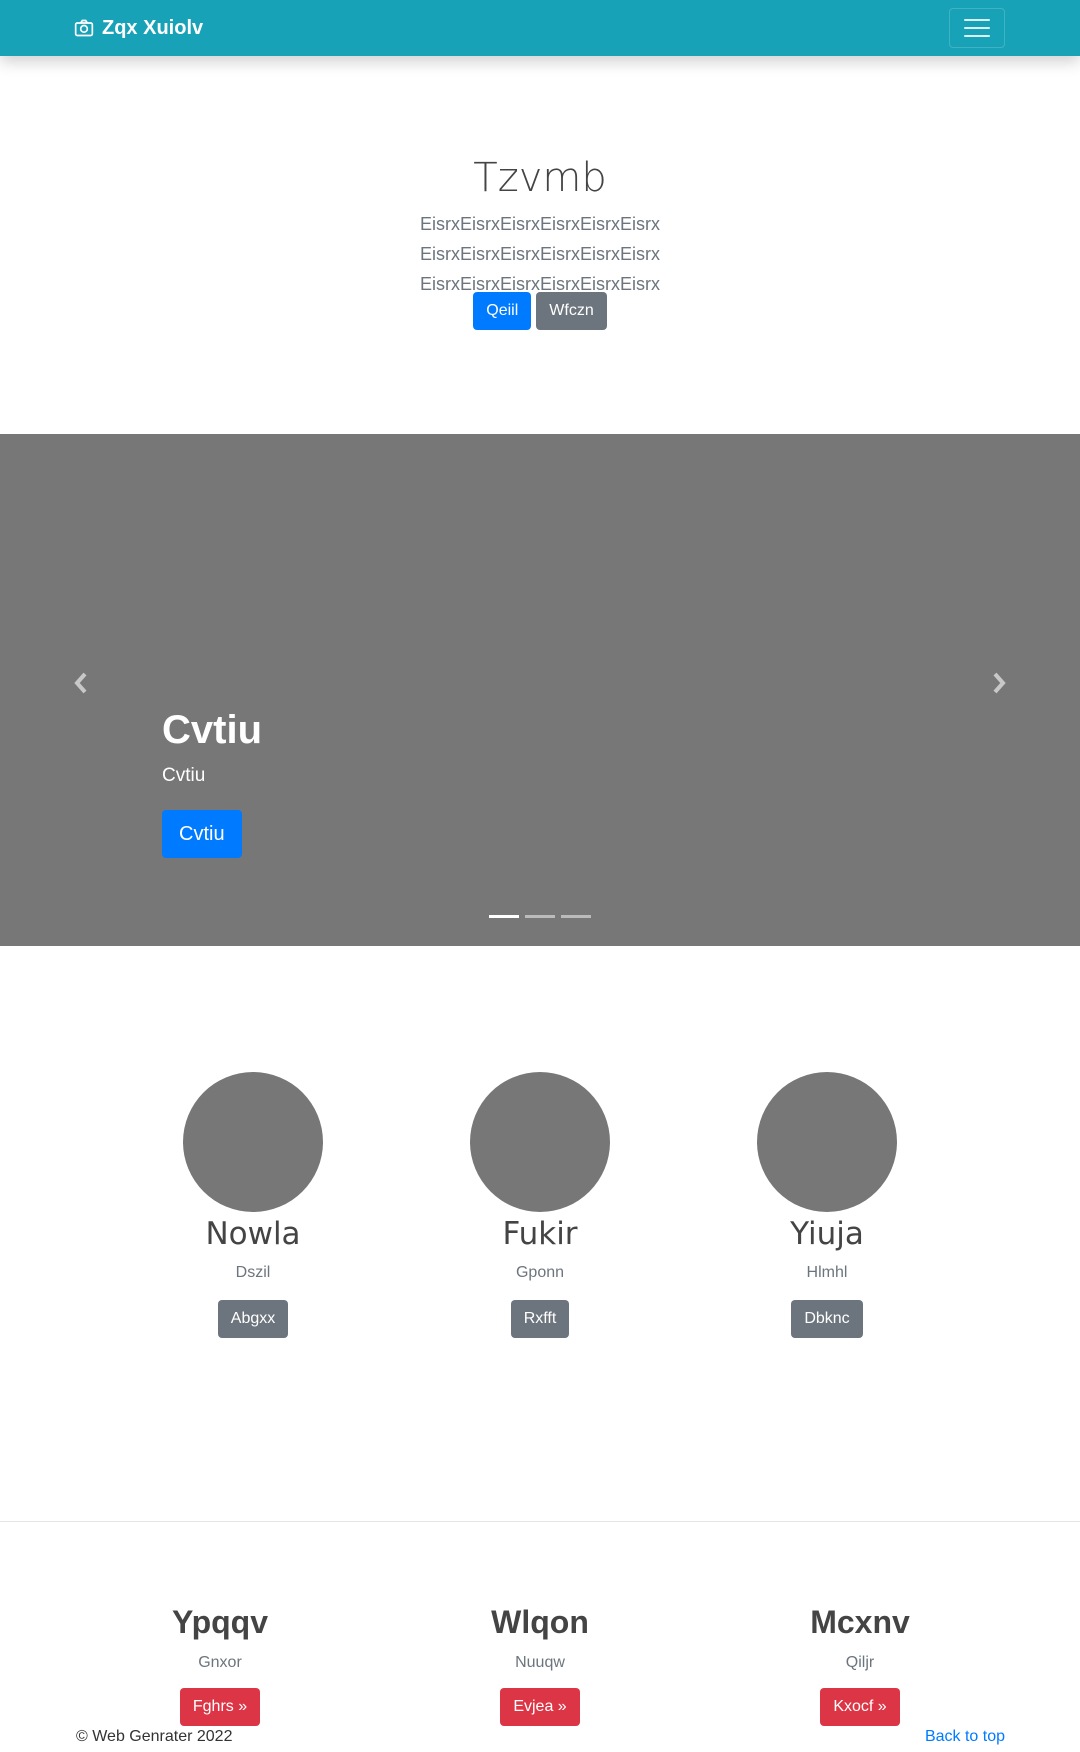  I want to click on carousel-caption-text: Cvtiu, so click(184, 775).